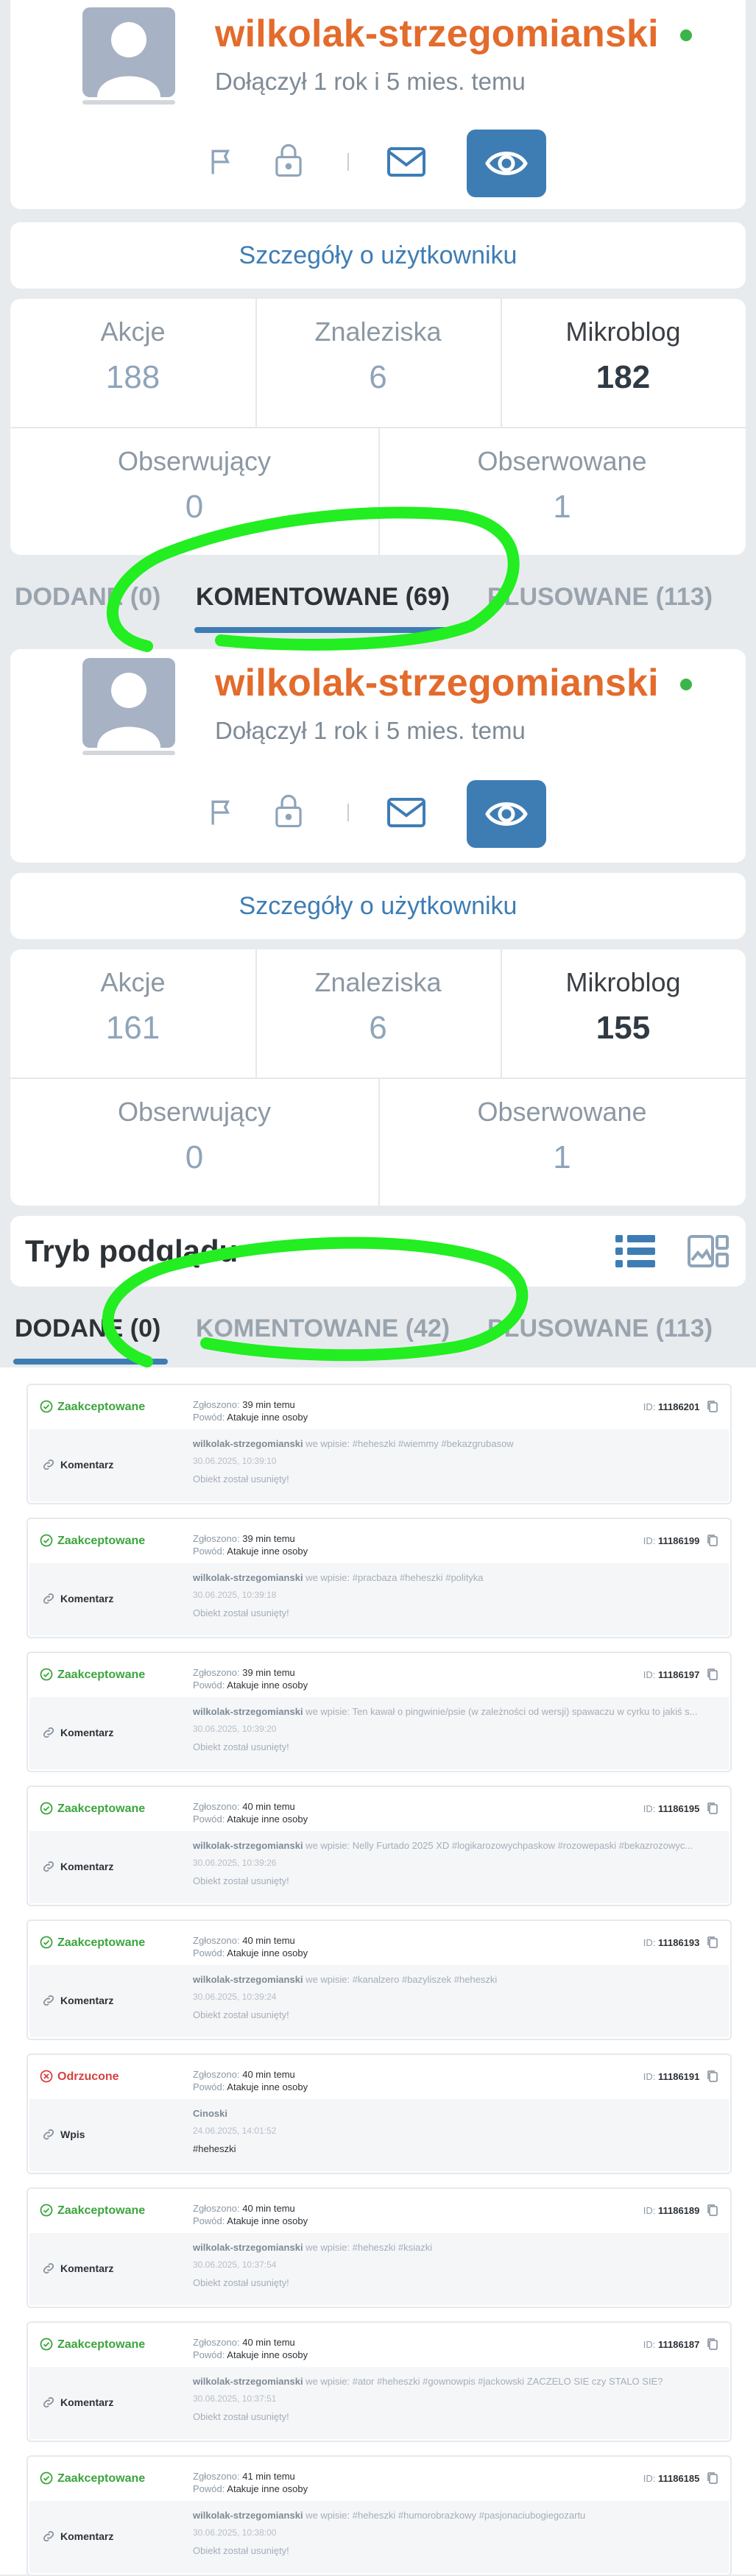  What do you see at coordinates (88, 2076) in the screenshot?
I see `report-status-label: Odrzucone` at bounding box center [88, 2076].